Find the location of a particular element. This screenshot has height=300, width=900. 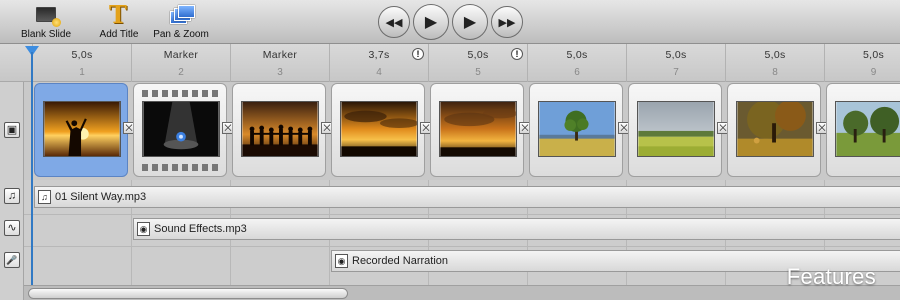

slide-number: 2 is located at coordinates (181, 72).